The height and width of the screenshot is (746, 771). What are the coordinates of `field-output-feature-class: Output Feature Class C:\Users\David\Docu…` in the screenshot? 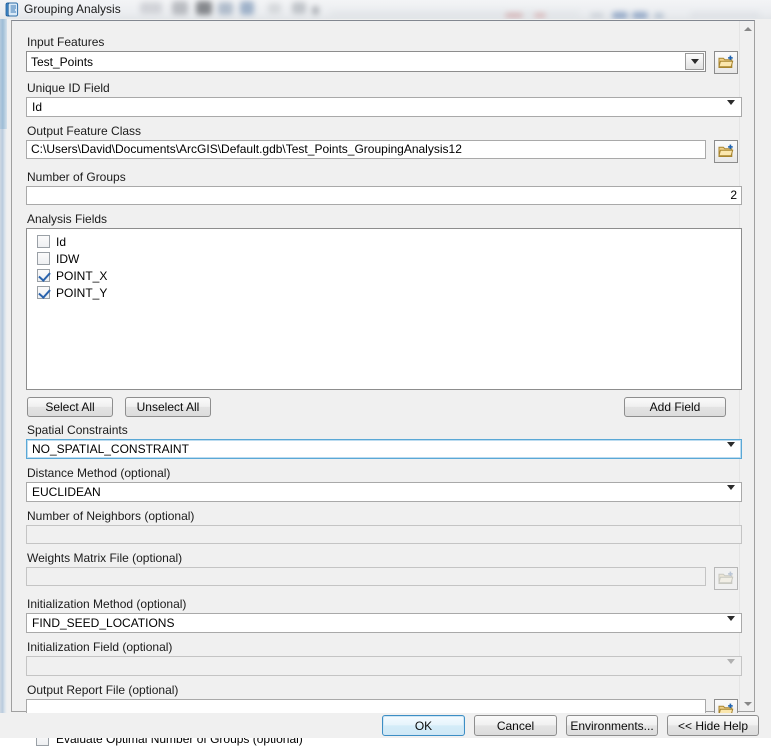 It's located at (383, 143).